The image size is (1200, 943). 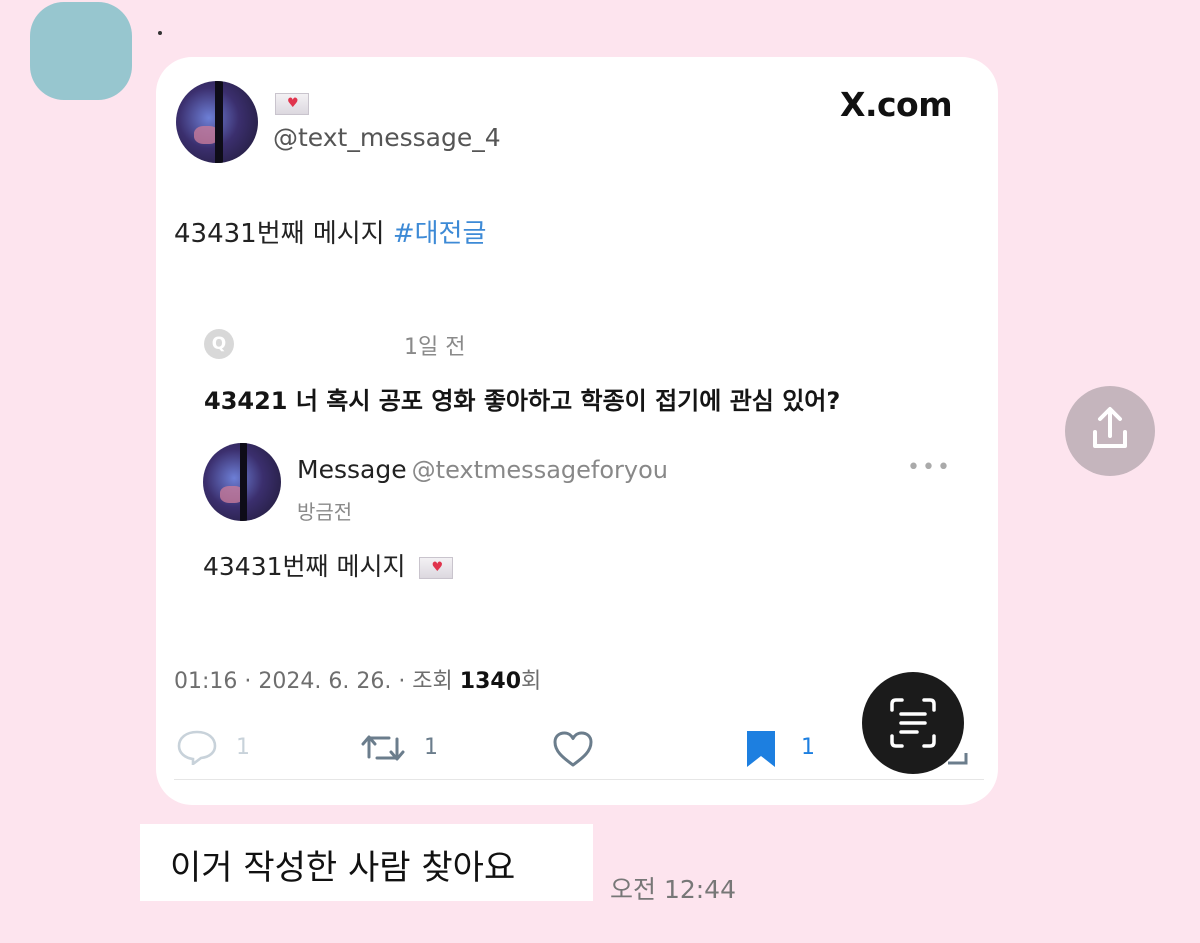 I want to click on quote-time: 1일 전, so click(x=435, y=347).